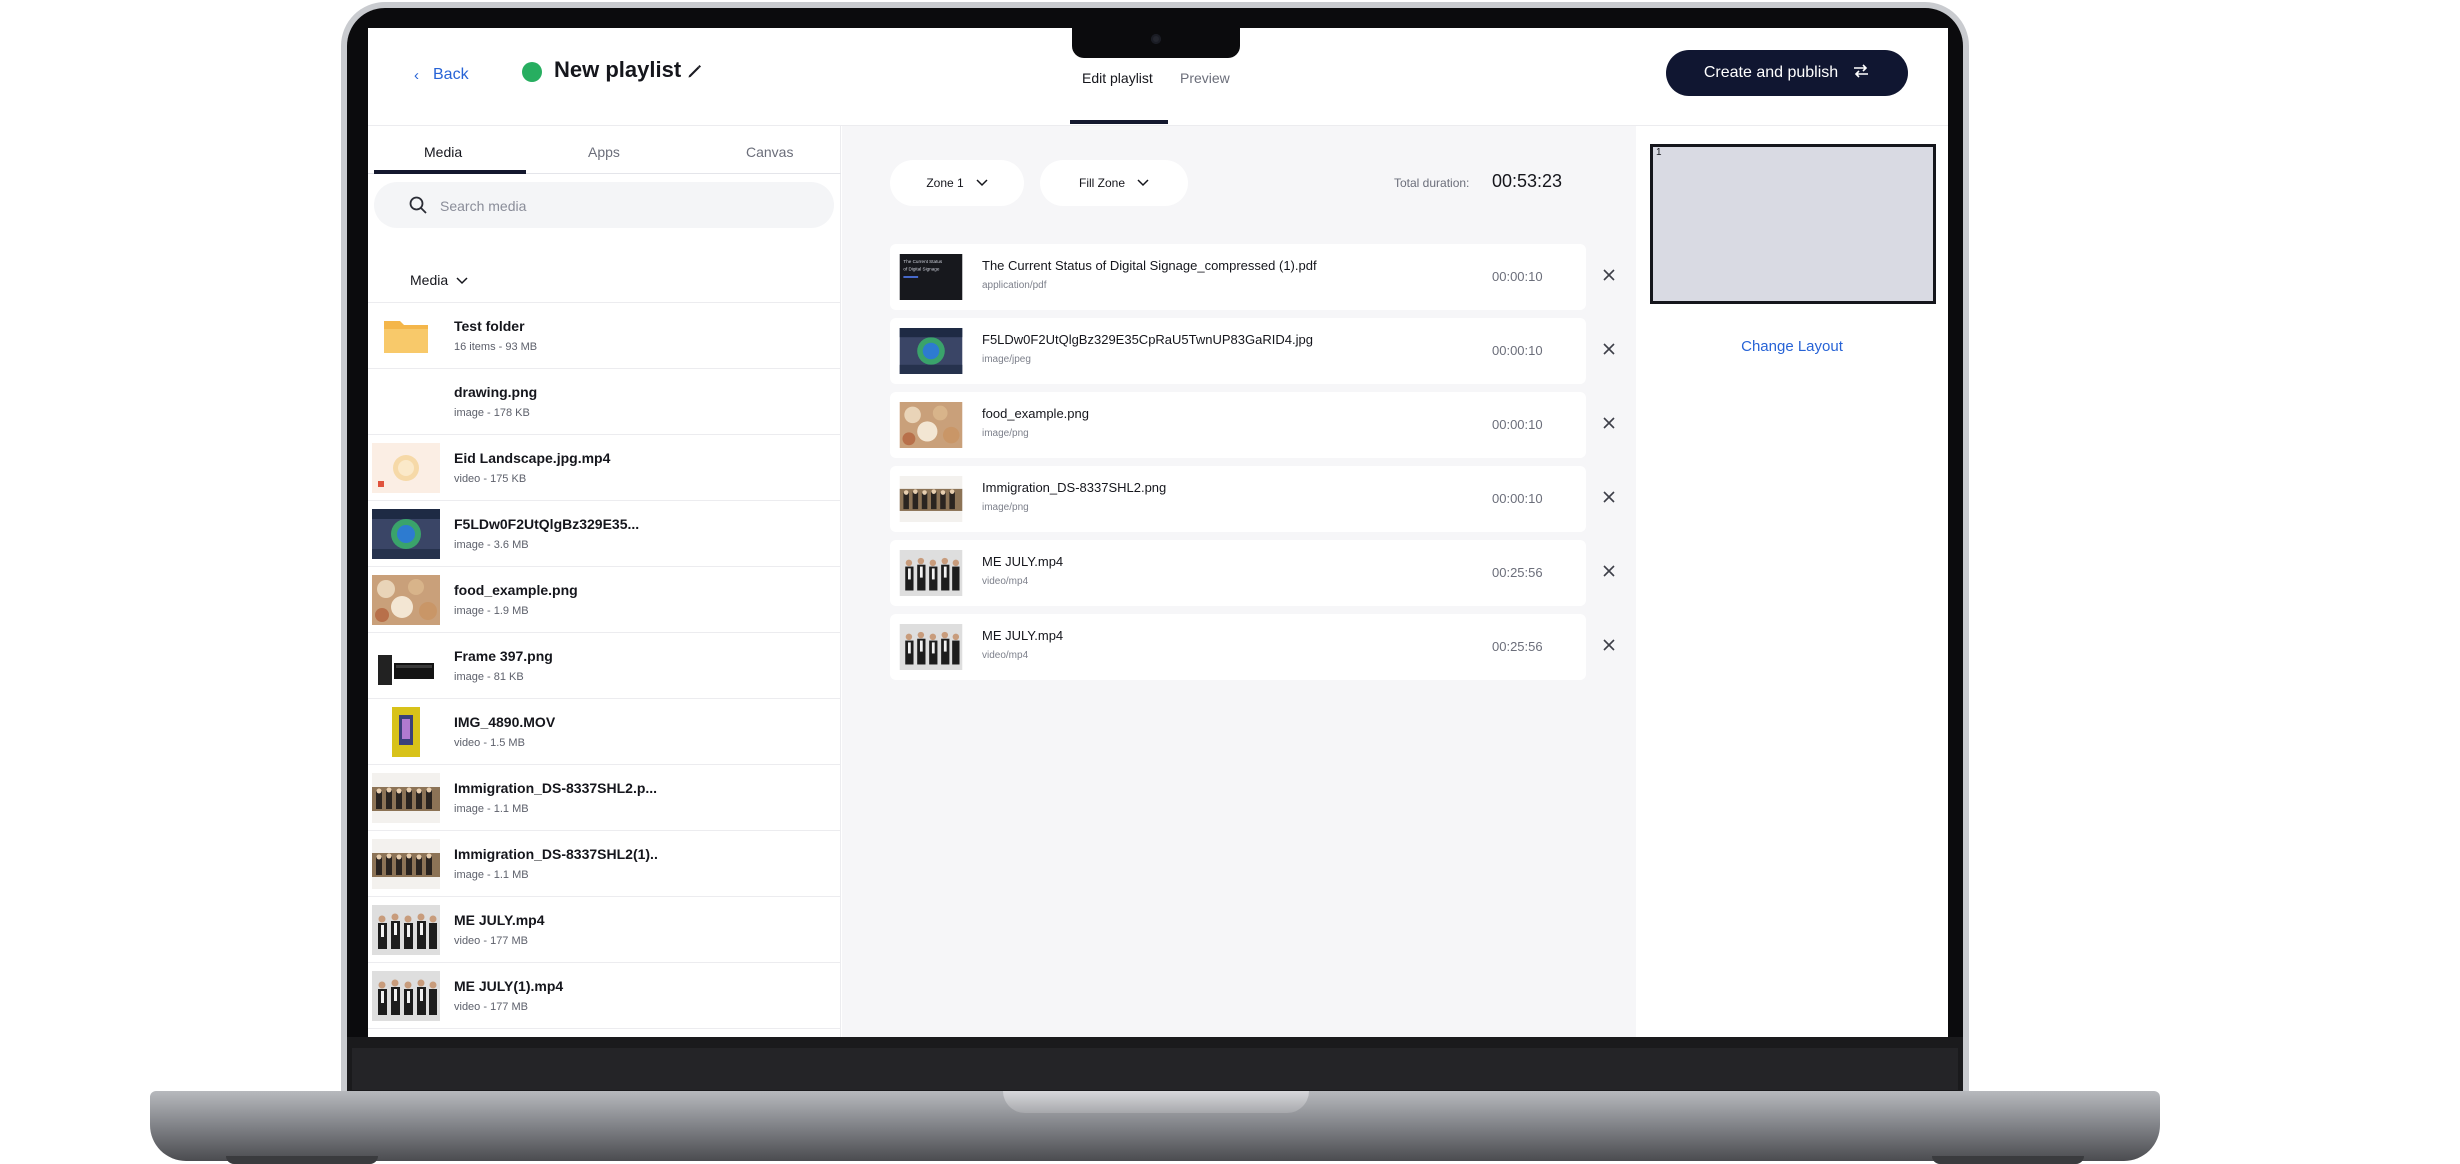 The width and height of the screenshot is (2460, 1164). I want to click on media-list-item: Test folder 16 items - 93 MB, so click(604, 335).